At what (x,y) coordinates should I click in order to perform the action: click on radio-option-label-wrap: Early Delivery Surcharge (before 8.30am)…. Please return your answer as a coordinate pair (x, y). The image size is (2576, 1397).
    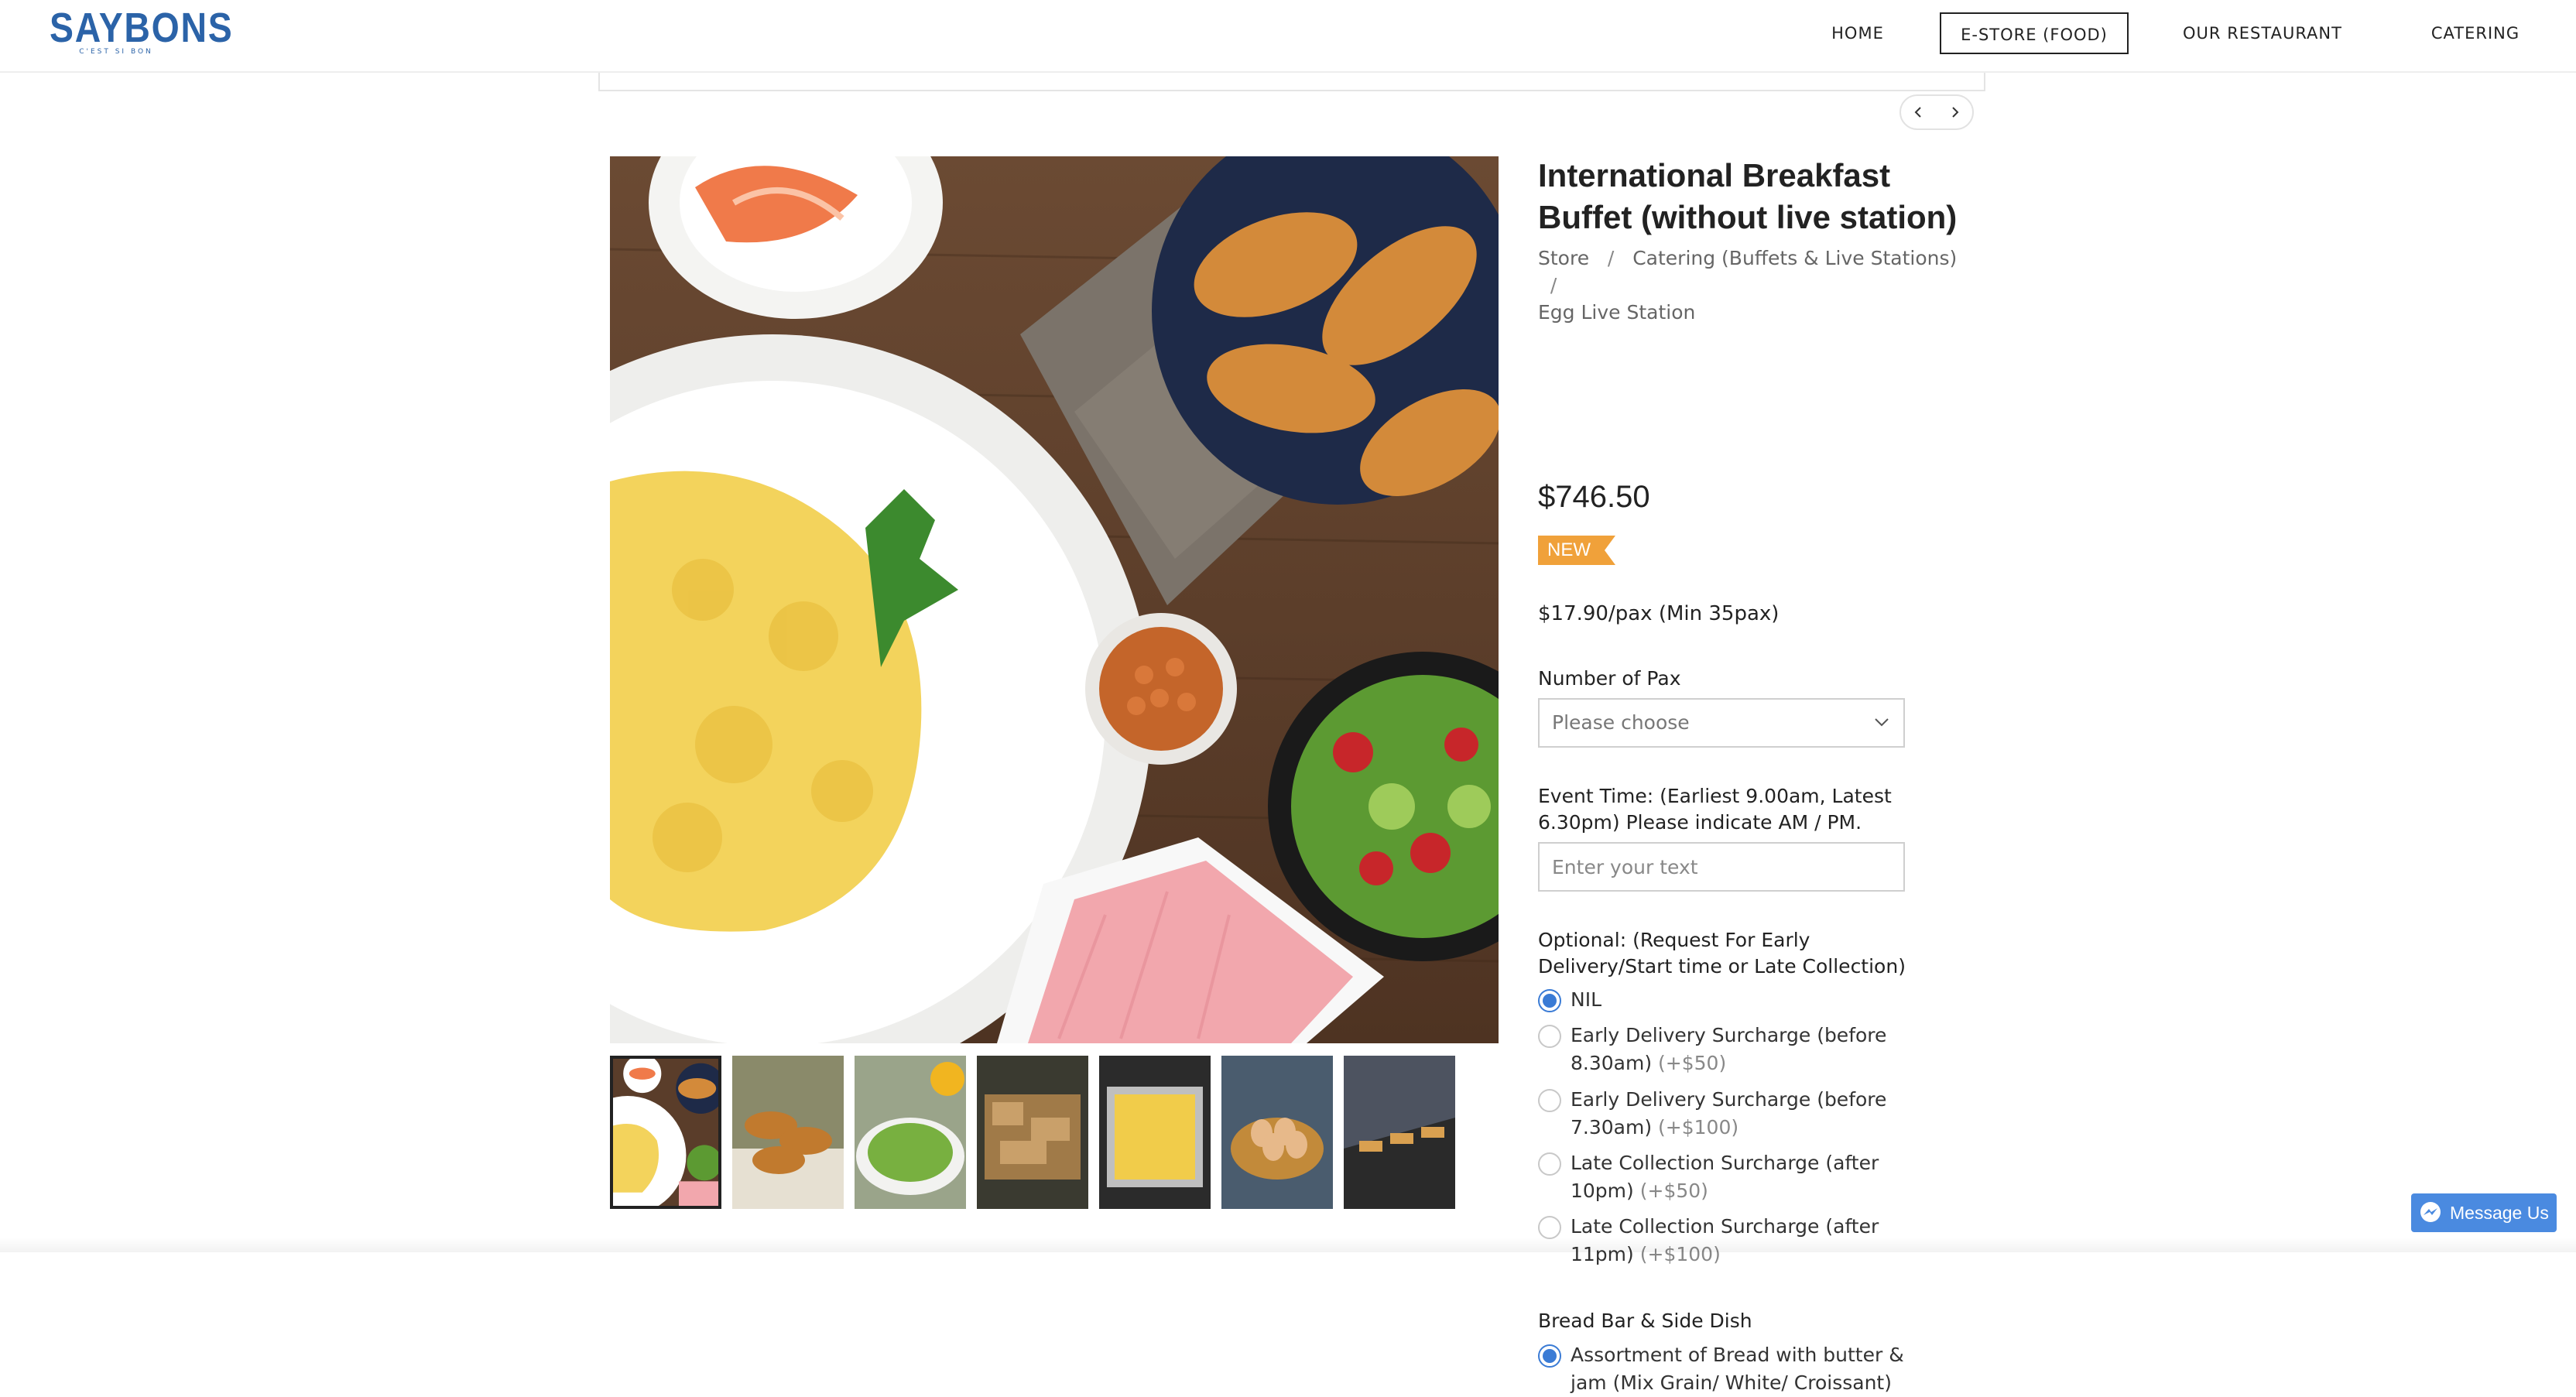
    Looking at the image, I should click on (1752, 1049).